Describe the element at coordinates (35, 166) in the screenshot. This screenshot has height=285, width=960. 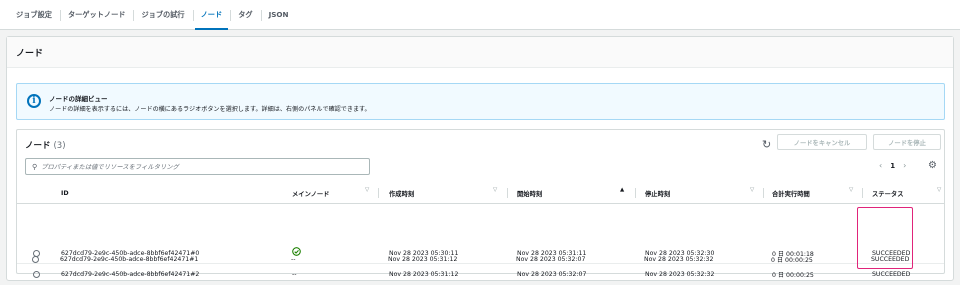
I see `search-icon: ⚲` at that location.